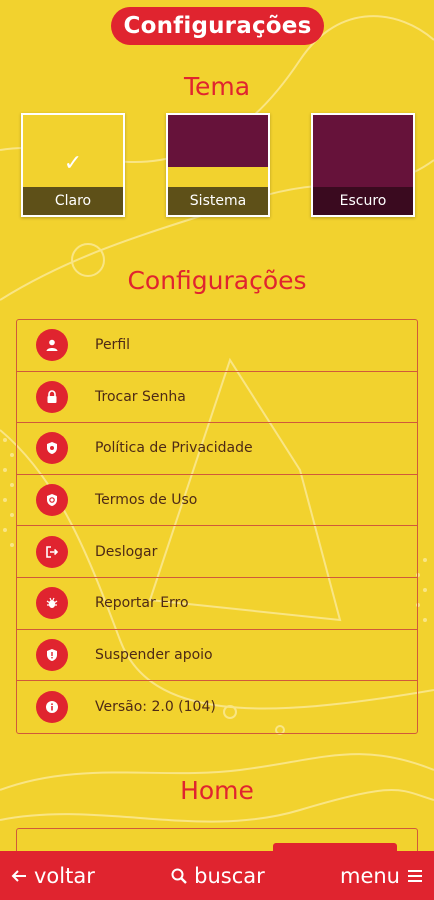 The height and width of the screenshot is (900, 434). Describe the element at coordinates (217, 398) in the screenshot. I see `settings-item-change-password: Trocar Senha` at that location.